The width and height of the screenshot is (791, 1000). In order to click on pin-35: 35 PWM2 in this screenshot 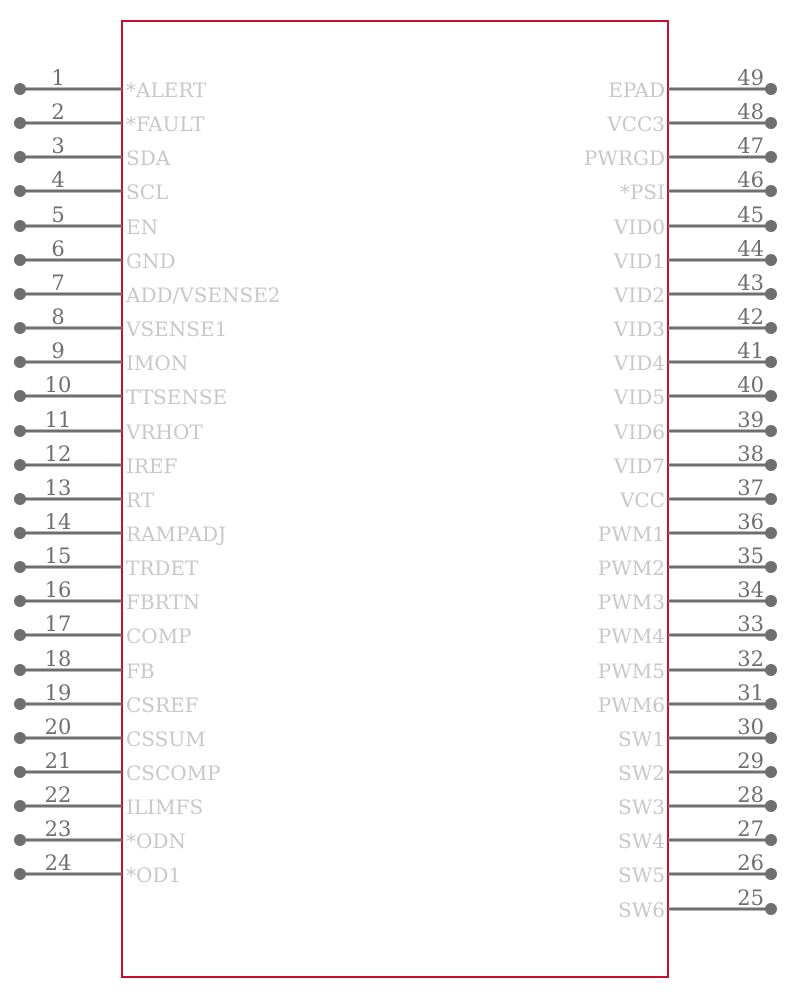, I will do `click(687, 562)`.